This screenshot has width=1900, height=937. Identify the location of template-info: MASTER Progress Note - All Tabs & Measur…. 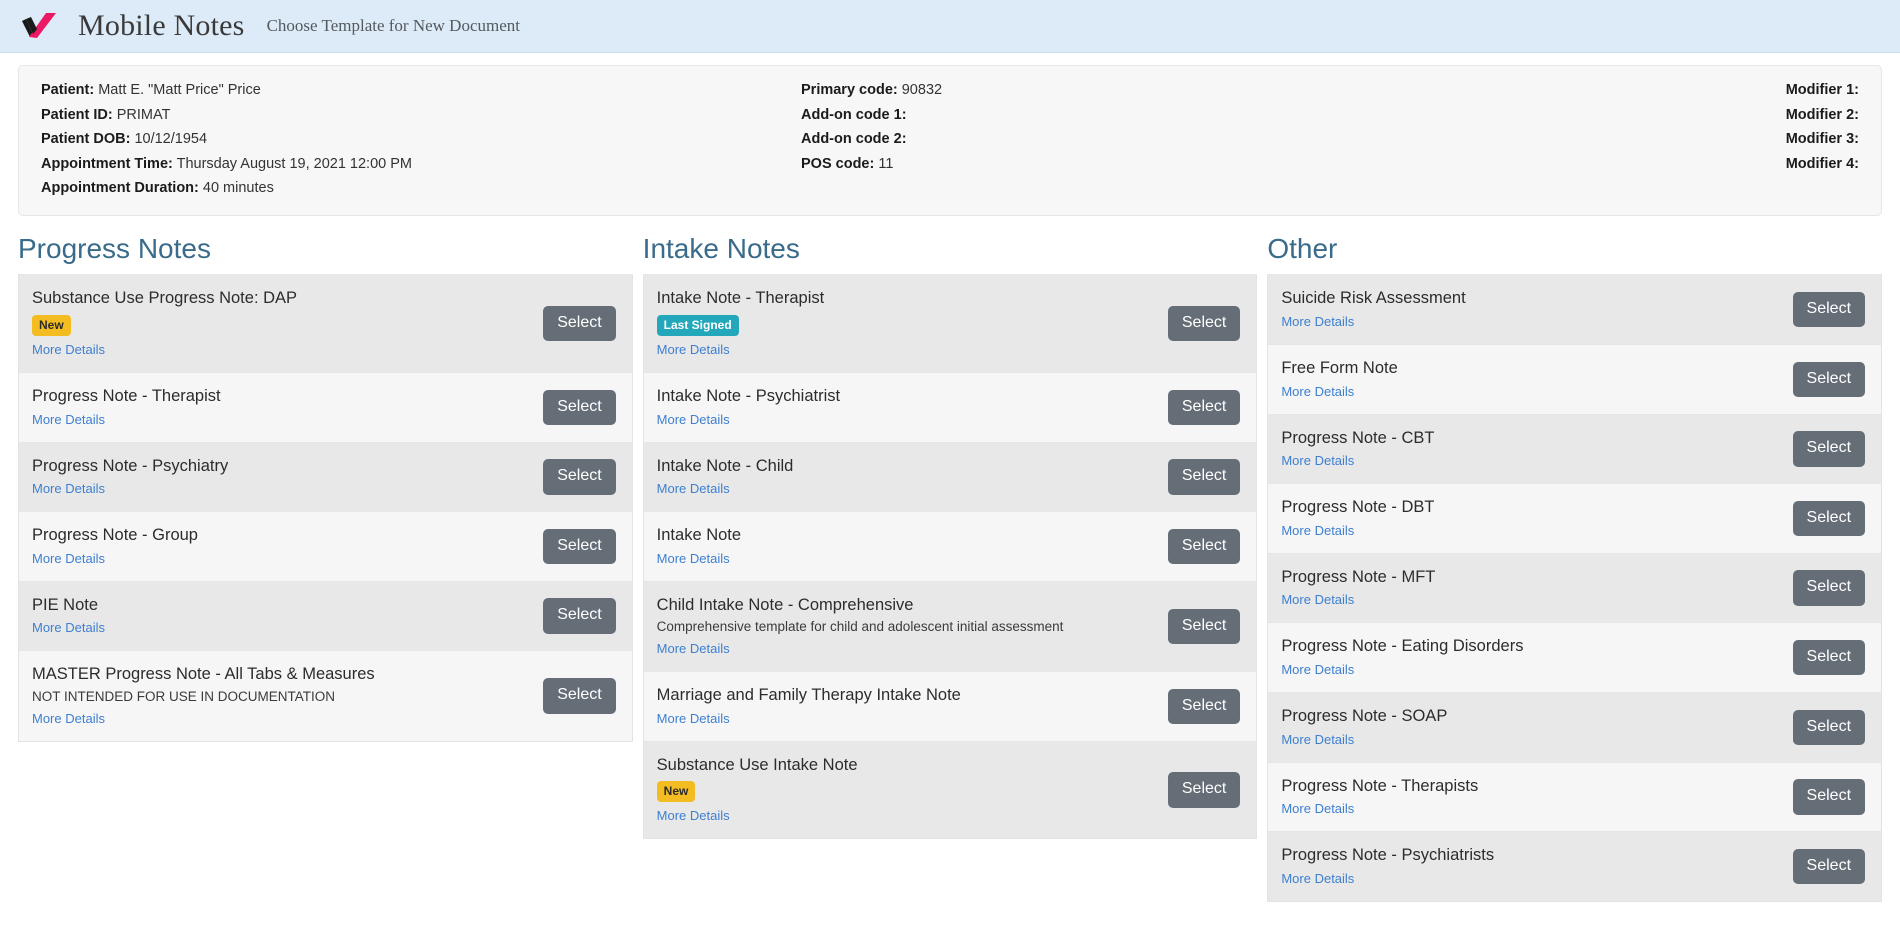
(209, 695).